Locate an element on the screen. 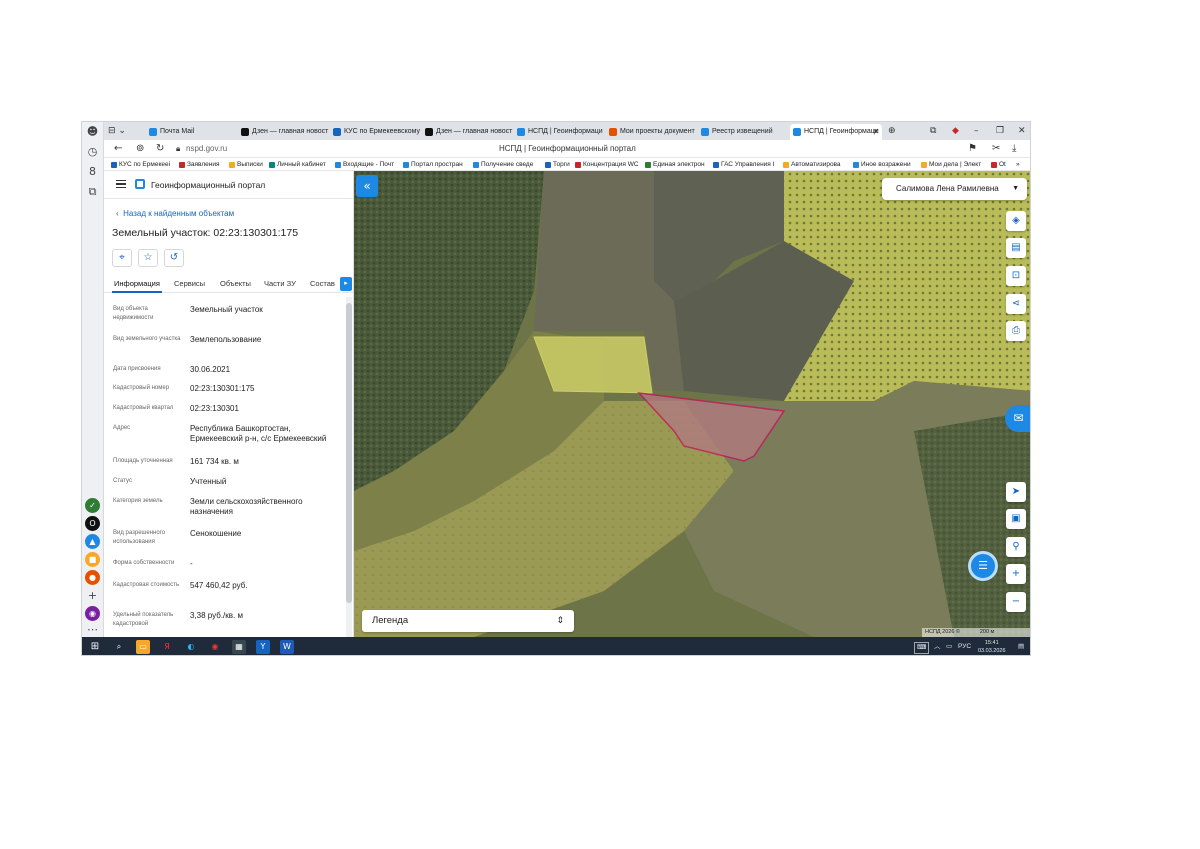 Image resolution: width=1200 pixels, height=849 pixels. layers-button: ◈ is located at coordinates (1016, 221).